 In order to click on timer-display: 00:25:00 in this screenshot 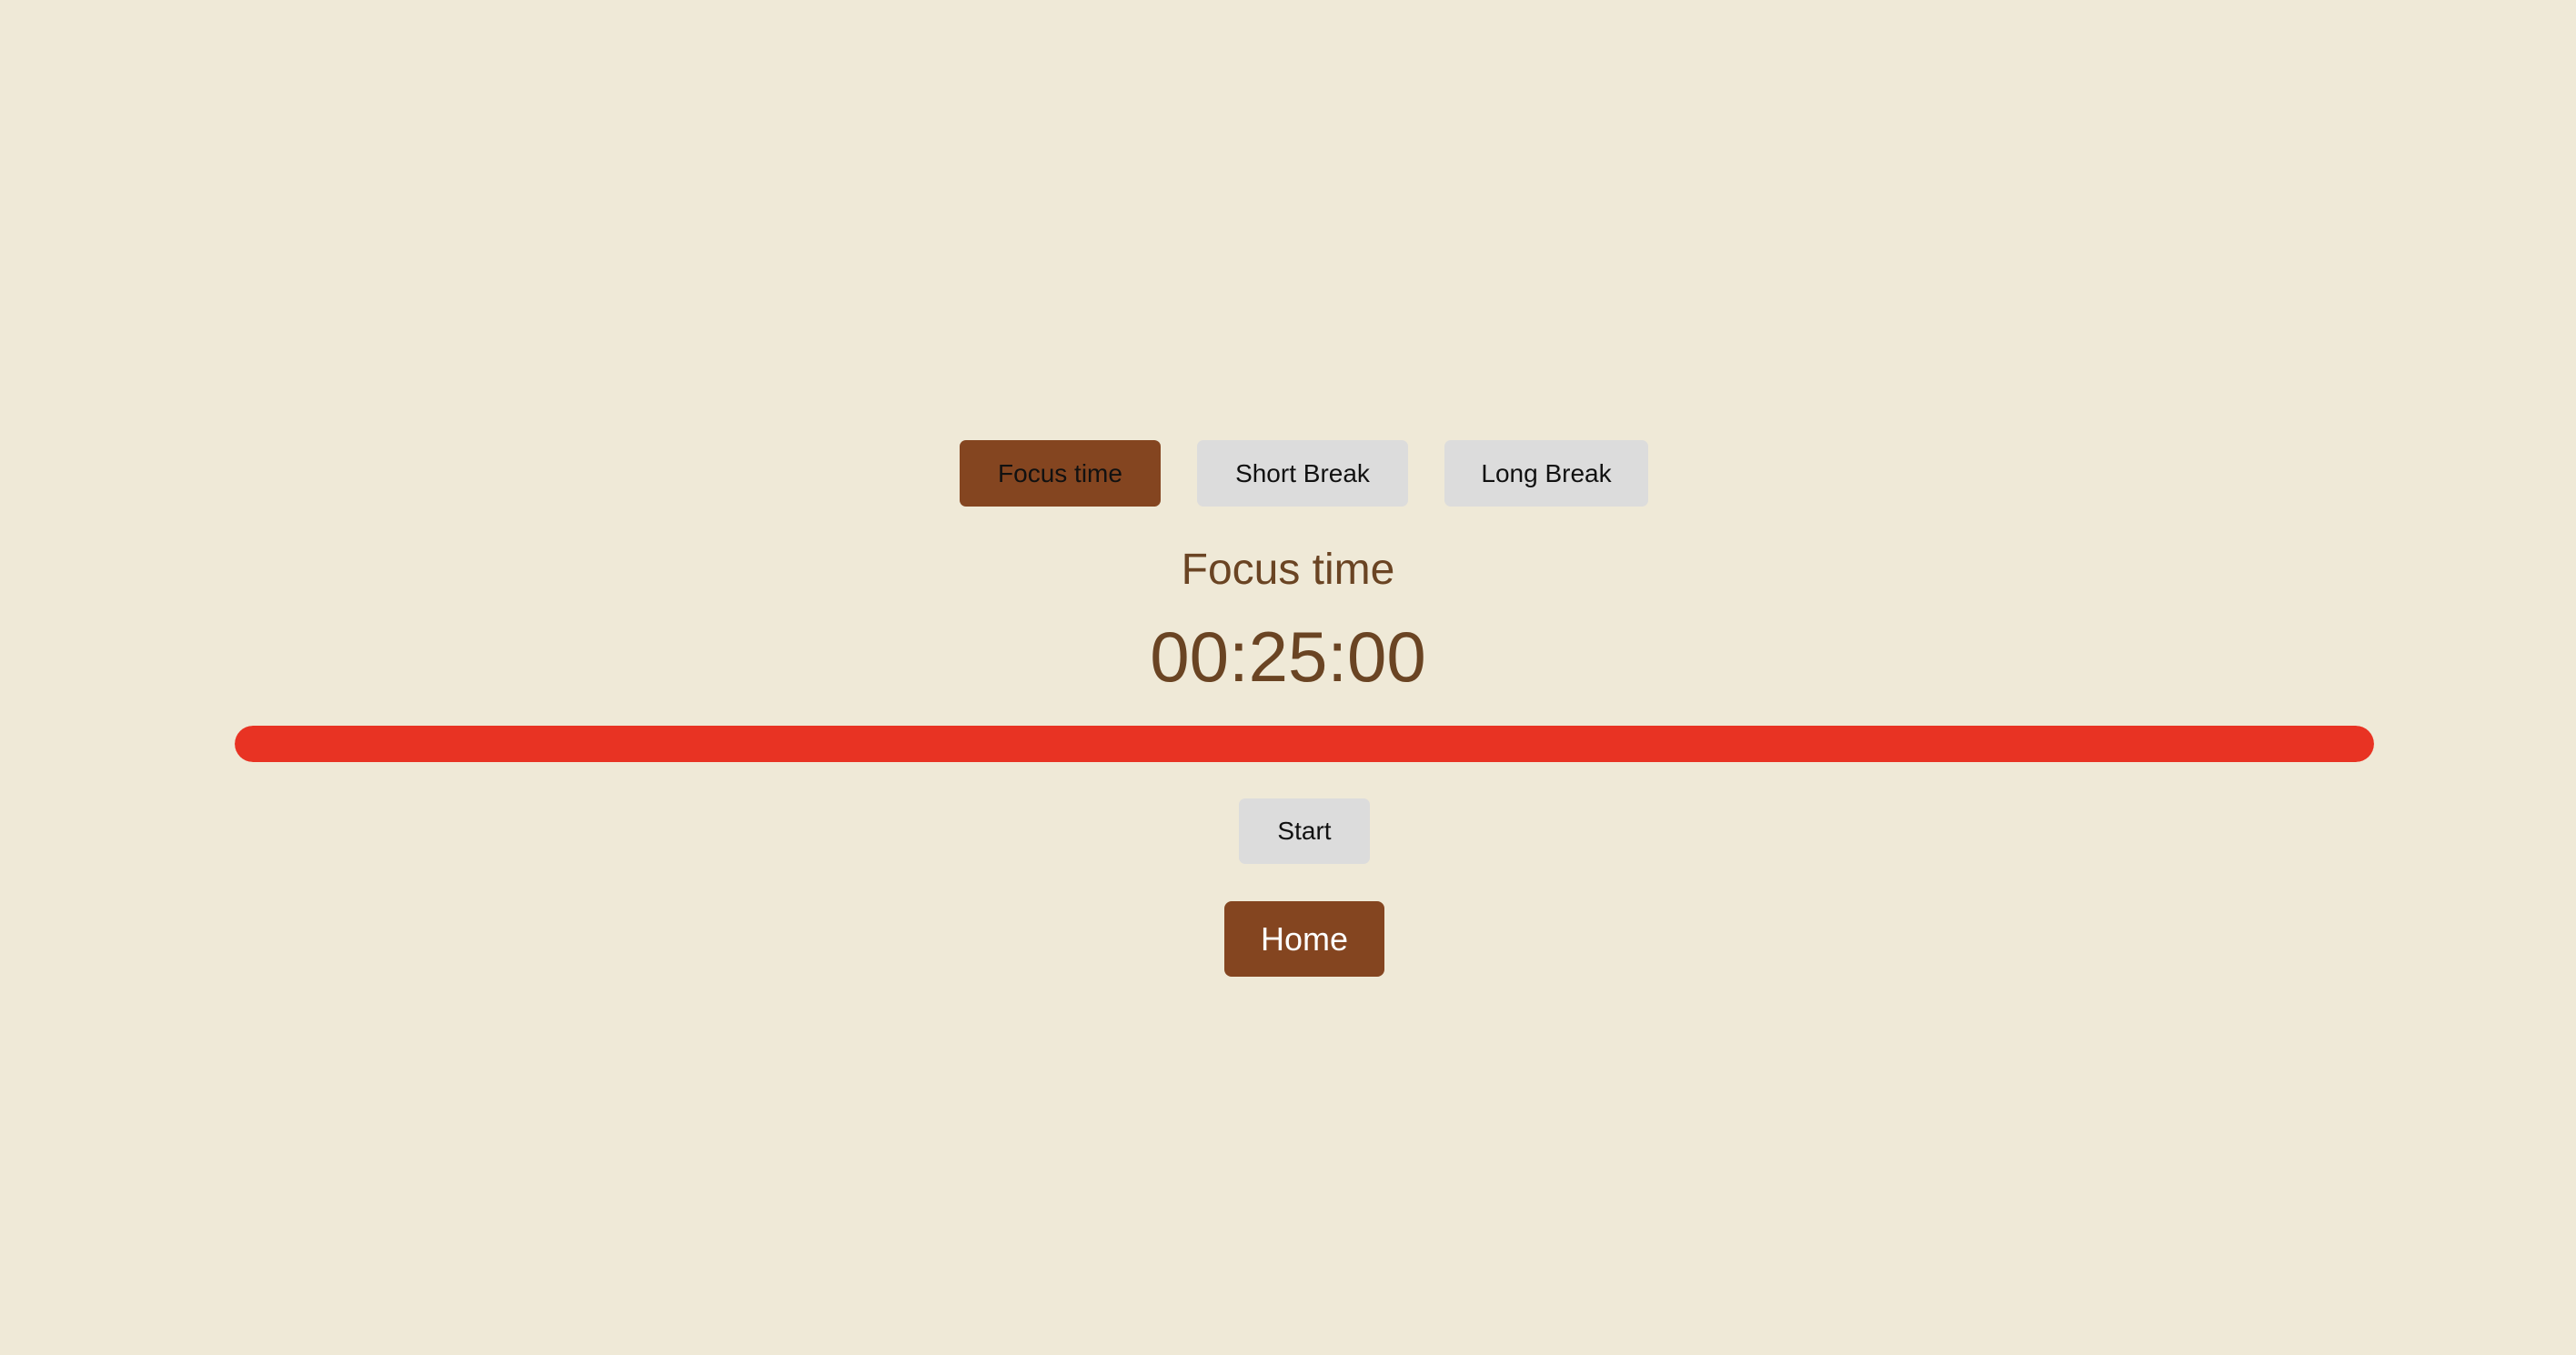, I will do `click(1288, 657)`.